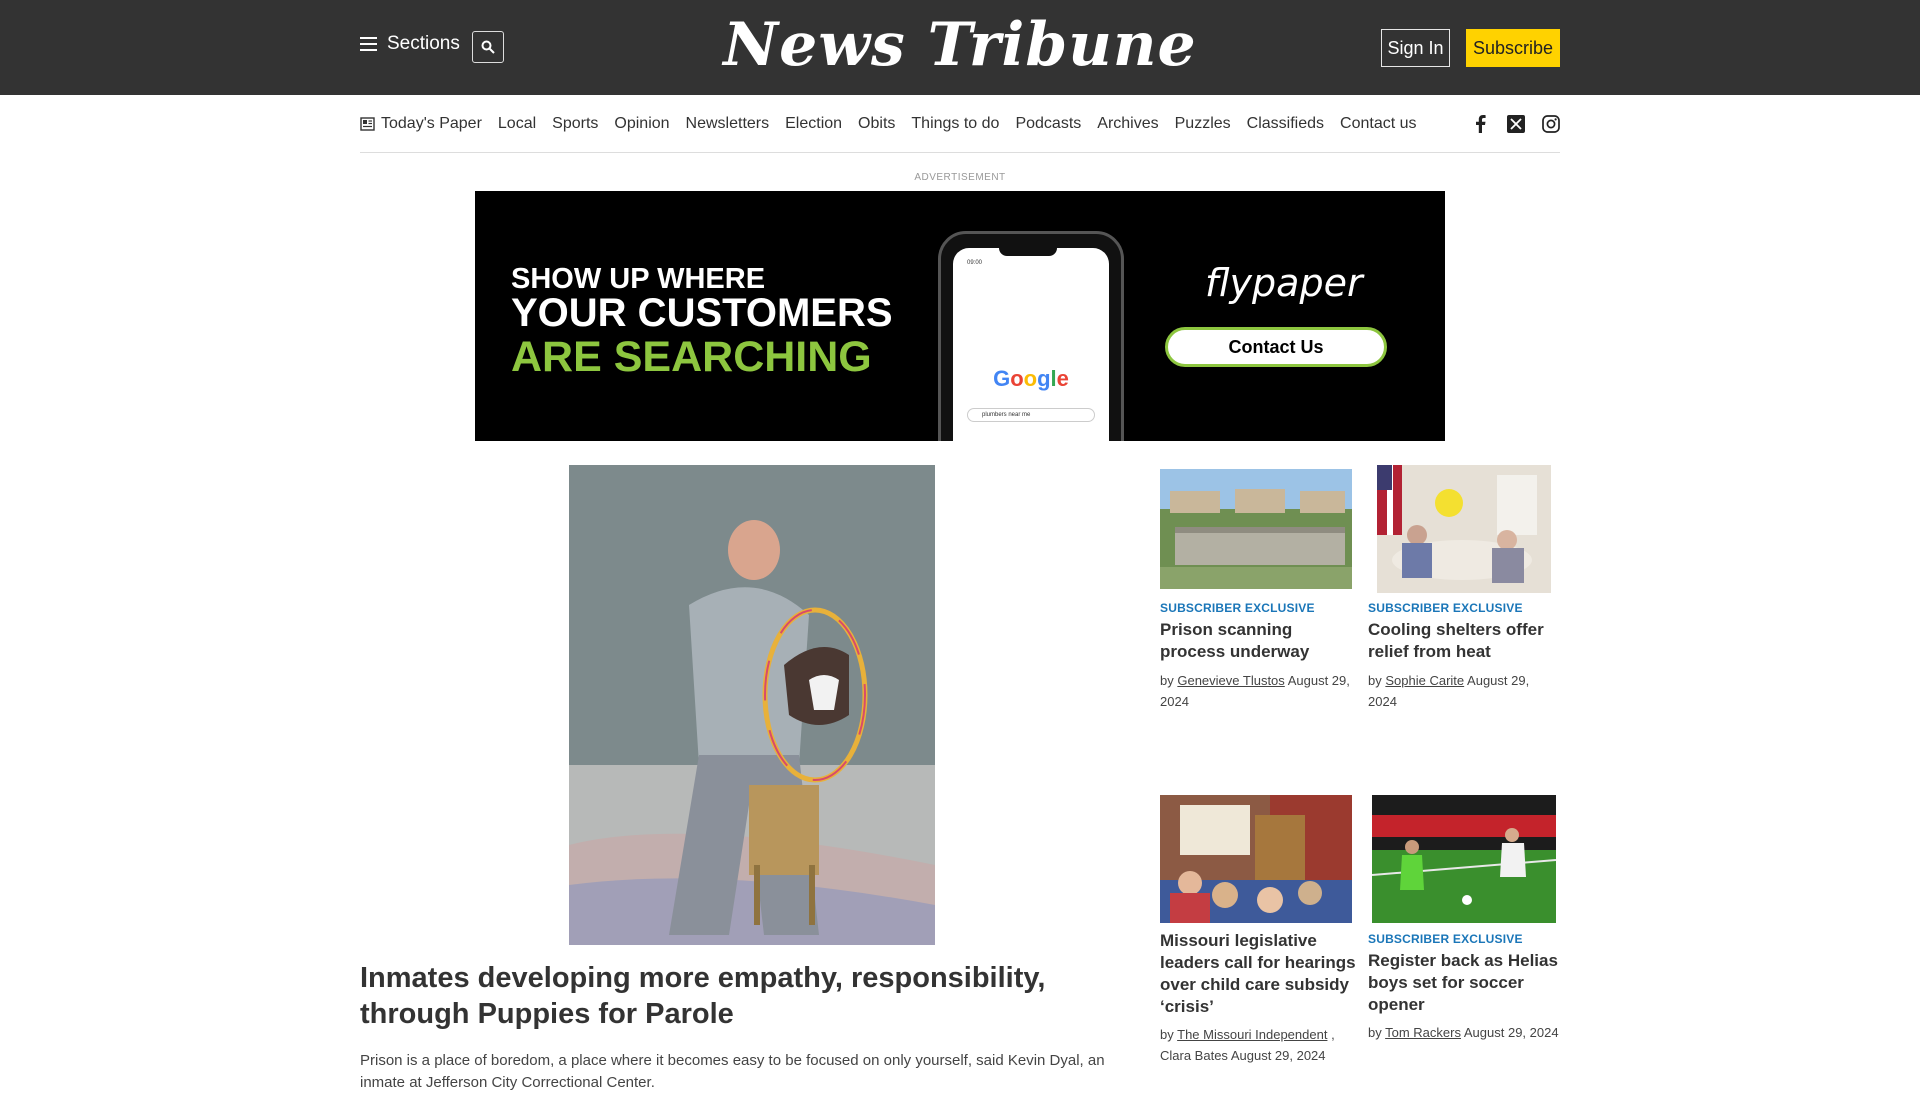  Describe the element at coordinates (421, 124) in the screenshot. I see `nav-item-todays-paper: Today's Paper` at that location.